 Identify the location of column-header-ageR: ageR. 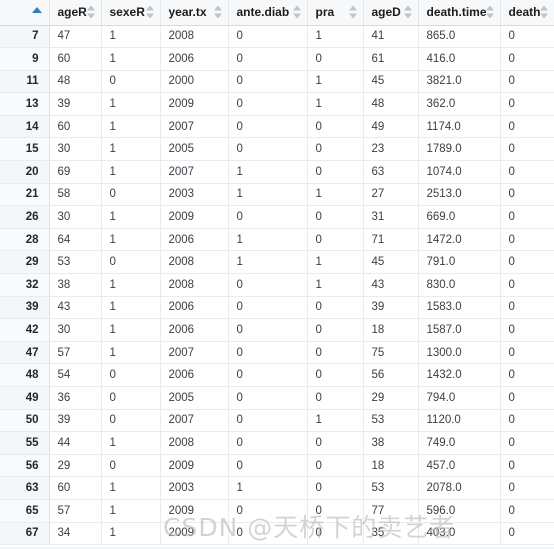
(75, 13).